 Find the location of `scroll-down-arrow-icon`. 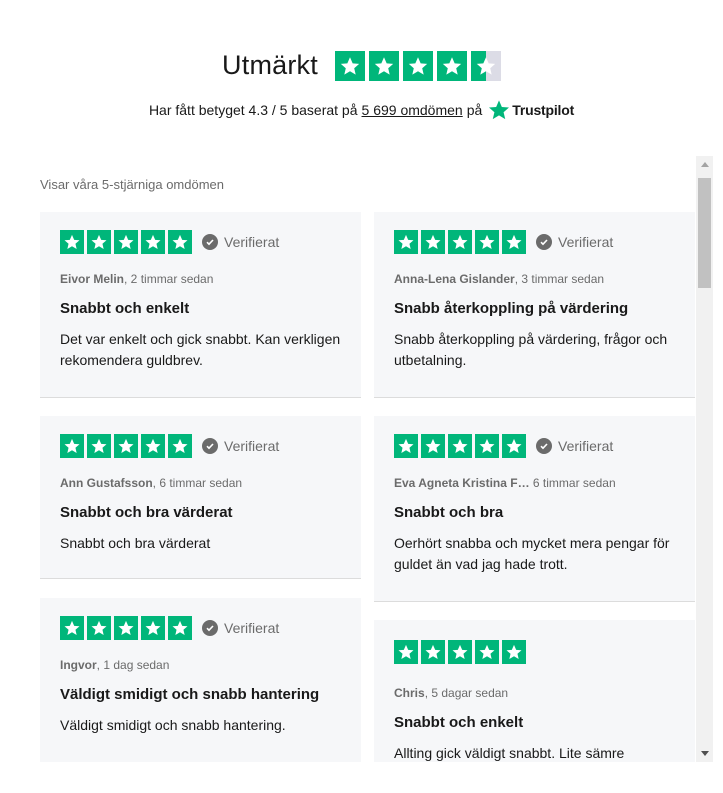

scroll-down-arrow-icon is located at coordinates (704, 753).